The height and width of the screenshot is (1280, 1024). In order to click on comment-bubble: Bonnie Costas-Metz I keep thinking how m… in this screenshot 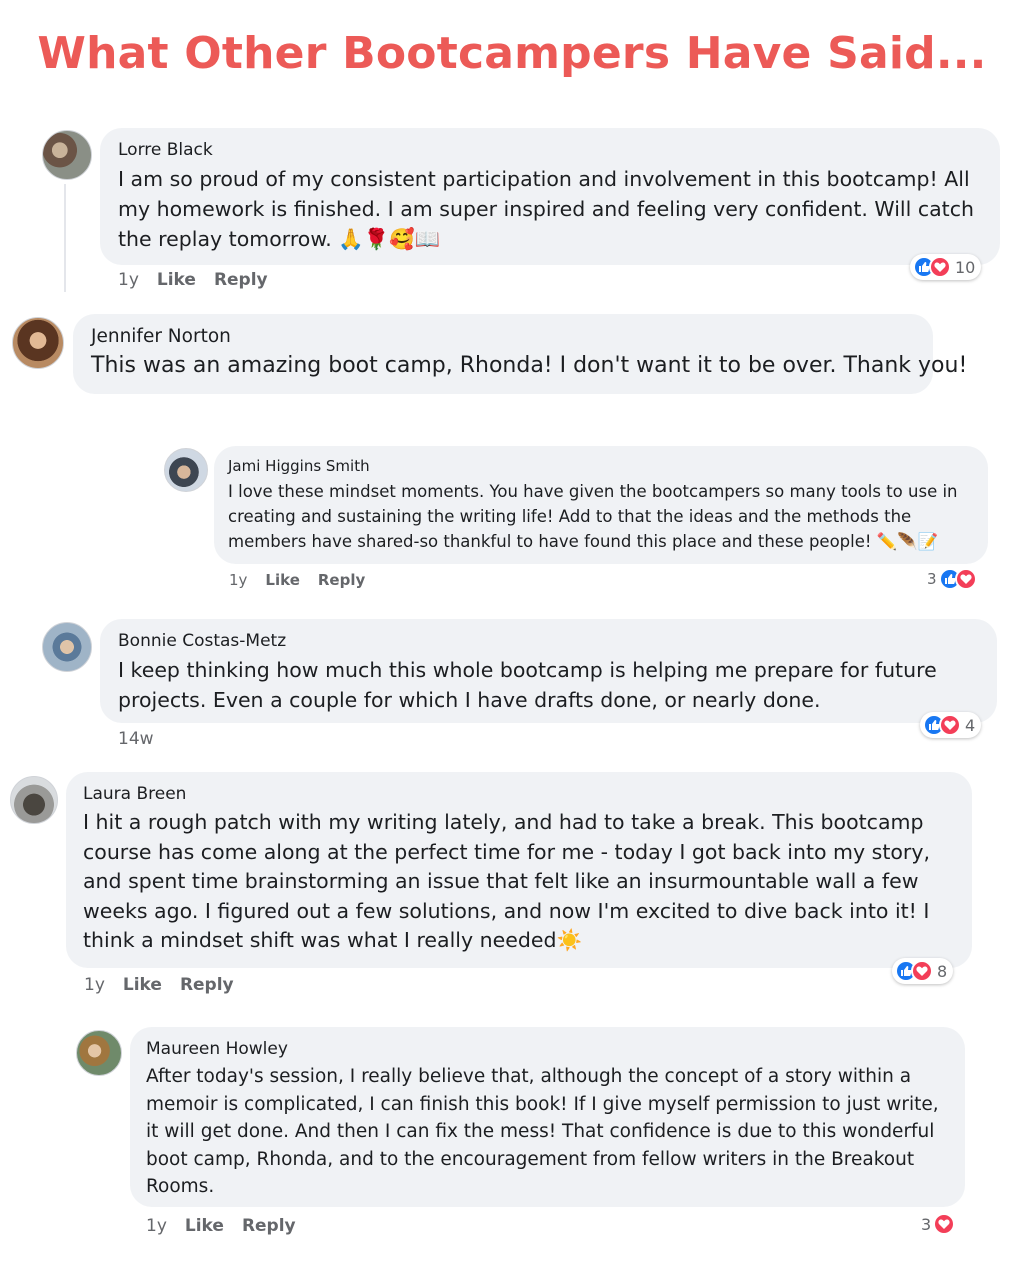, I will do `click(548, 671)`.